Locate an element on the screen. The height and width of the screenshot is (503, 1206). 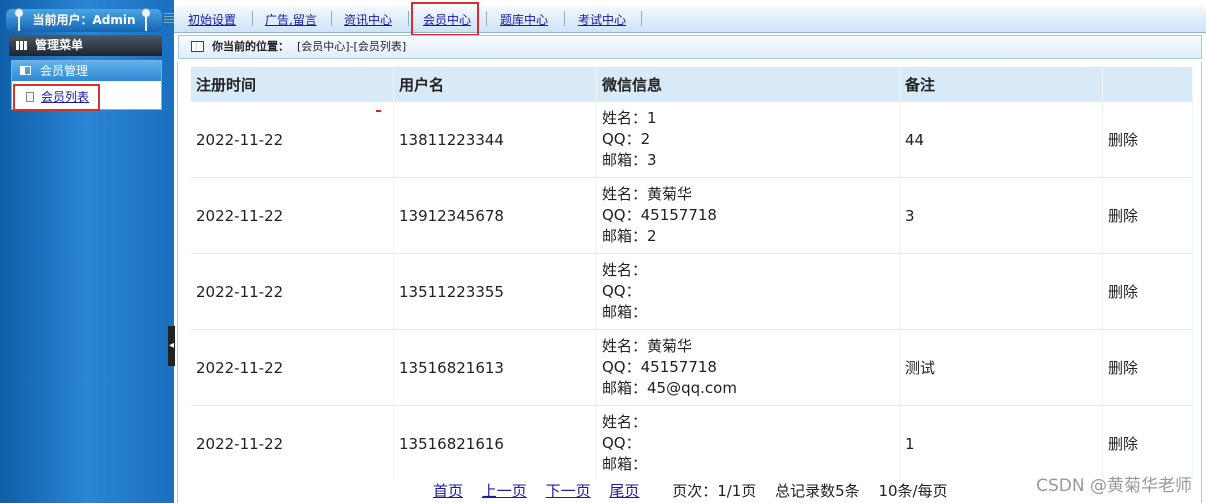
nav-ads-messages: 广告,留言 is located at coordinates (291, 19).